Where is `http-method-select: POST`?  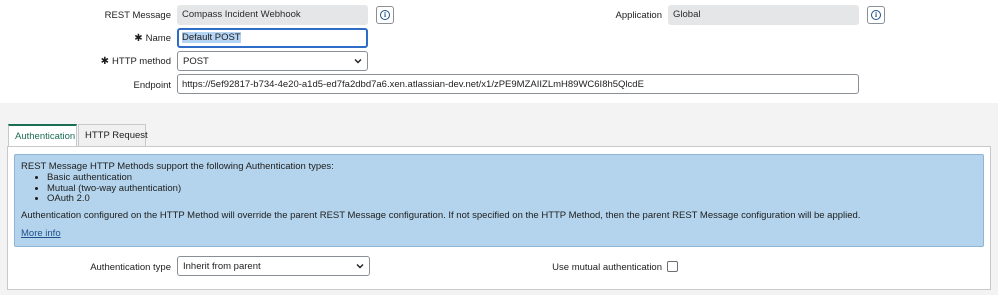
http-method-select: POST is located at coordinates (272, 61).